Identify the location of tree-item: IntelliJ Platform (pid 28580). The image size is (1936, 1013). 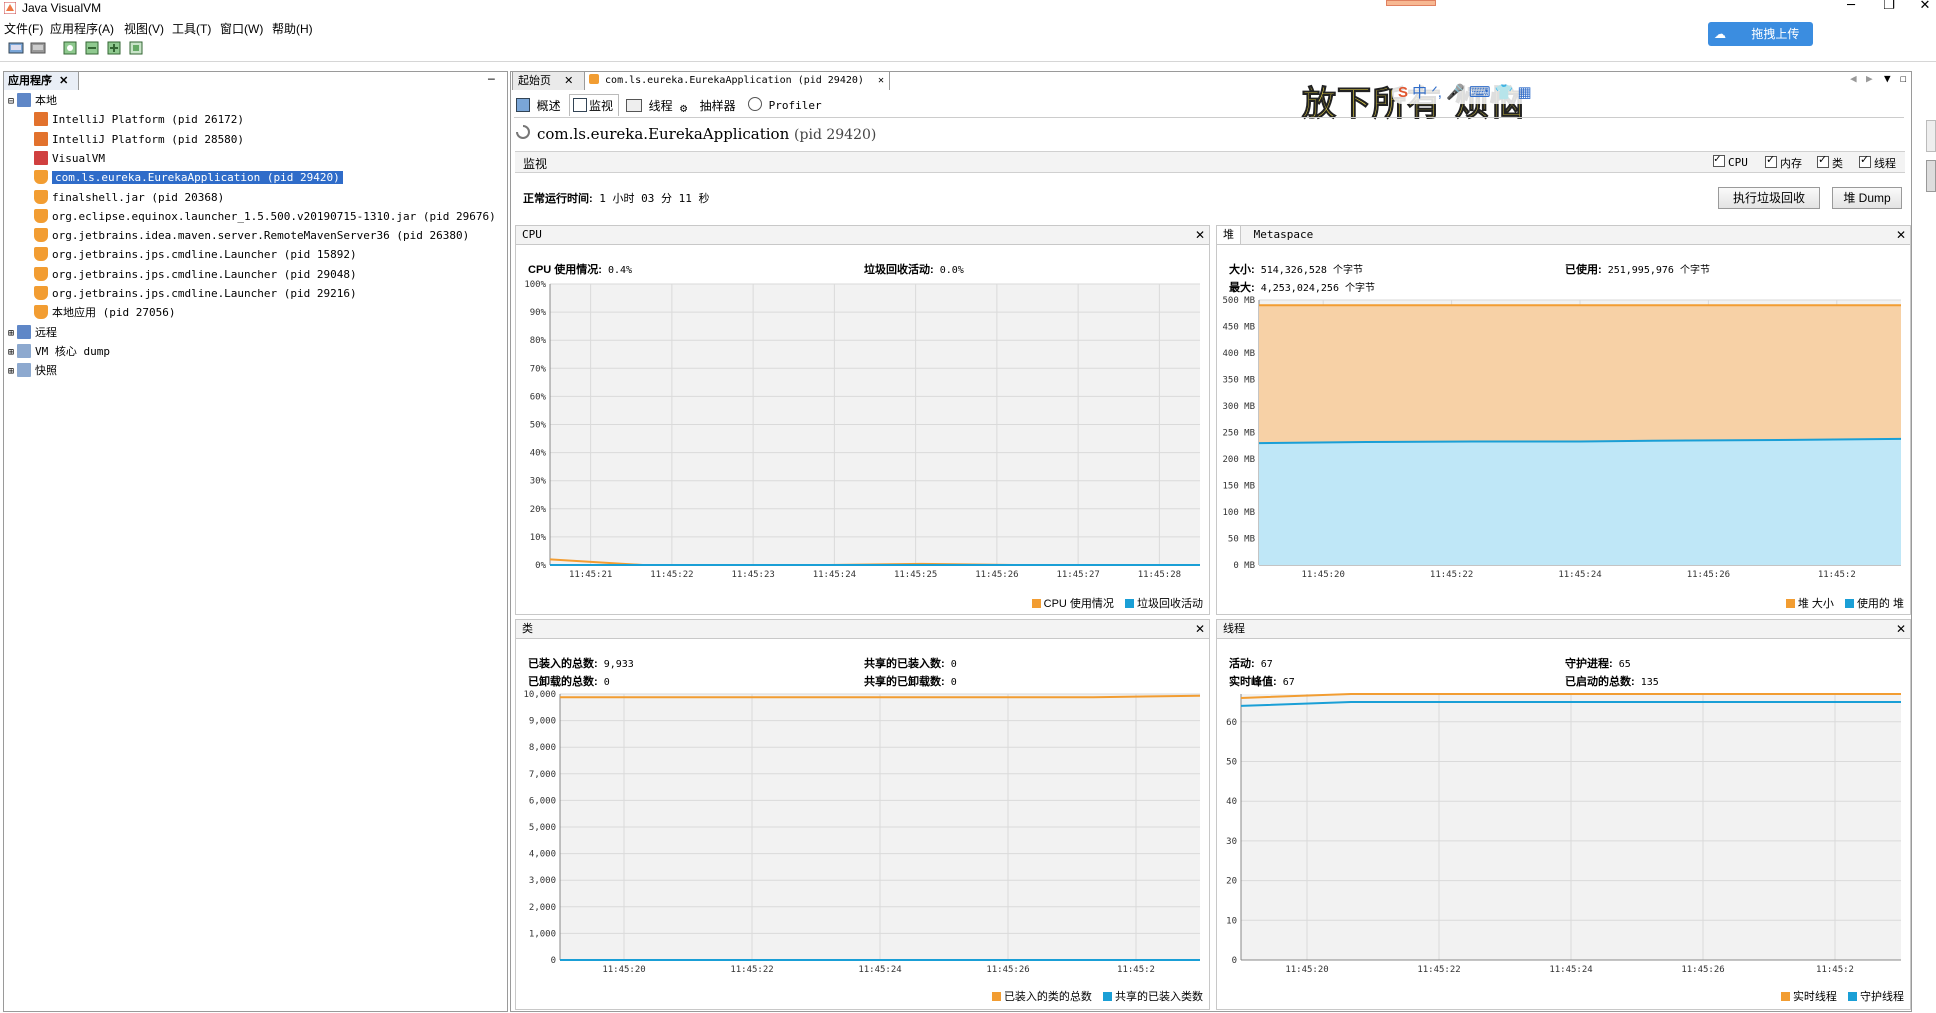
(139, 140).